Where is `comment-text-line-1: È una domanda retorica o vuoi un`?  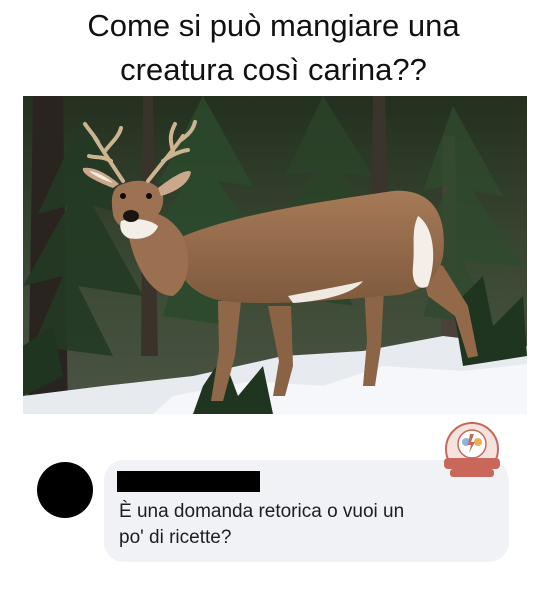
comment-text-line-1: È una domanda retorica o vuoi un is located at coordinates (262, 511).